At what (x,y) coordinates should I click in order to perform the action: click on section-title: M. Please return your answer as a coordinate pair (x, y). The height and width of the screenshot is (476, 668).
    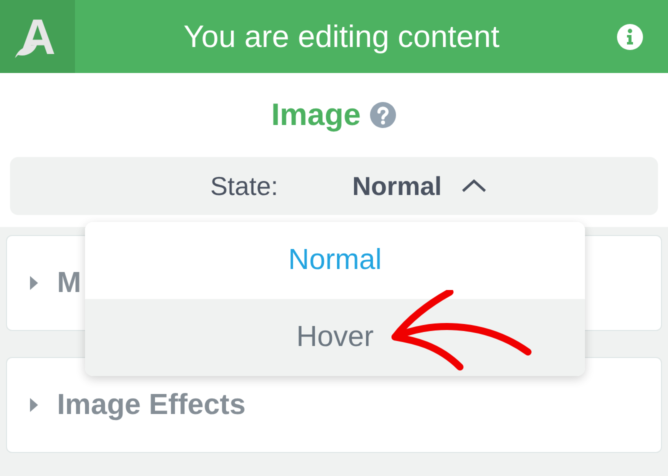
    Looking at the image, I should click on (69, 283).